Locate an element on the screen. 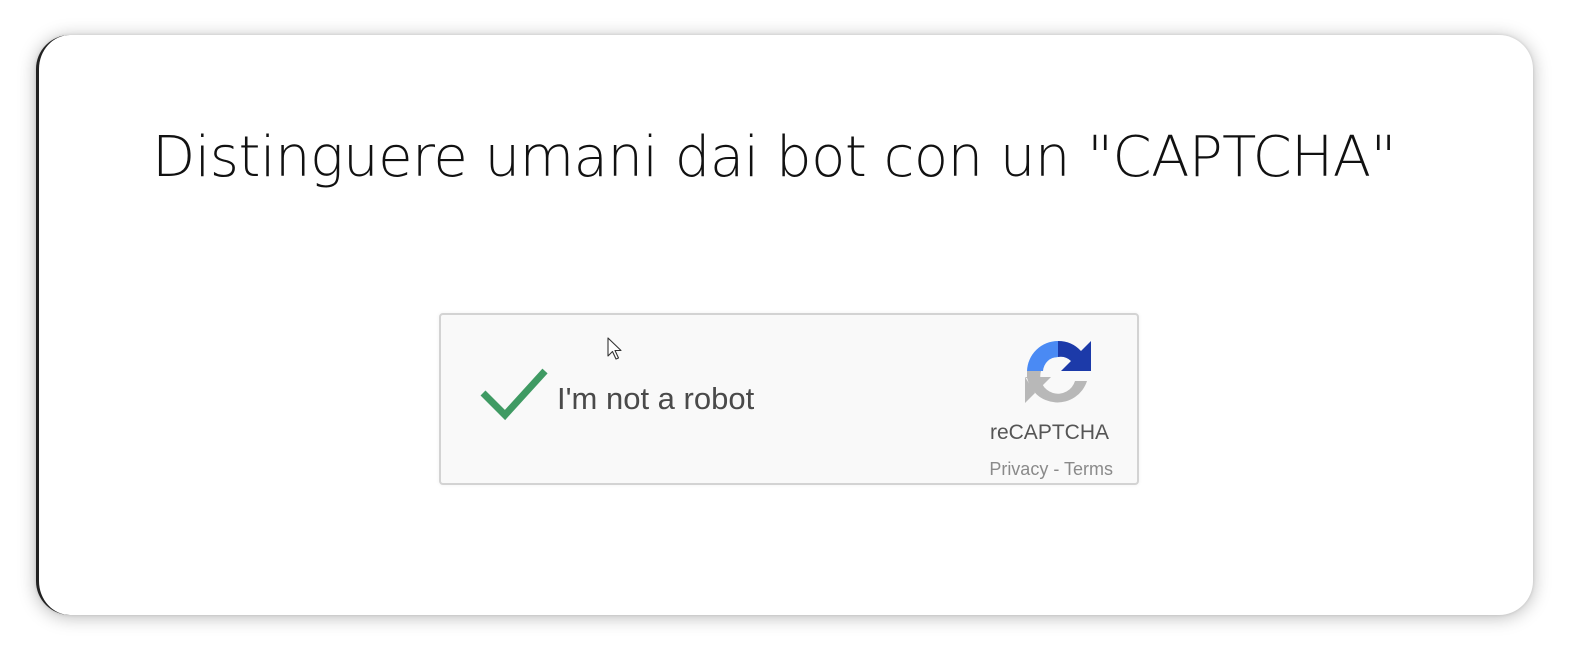 This screenshot has height=658, width=1588. terms-link: Terms is located at coordinates (1088, 469).